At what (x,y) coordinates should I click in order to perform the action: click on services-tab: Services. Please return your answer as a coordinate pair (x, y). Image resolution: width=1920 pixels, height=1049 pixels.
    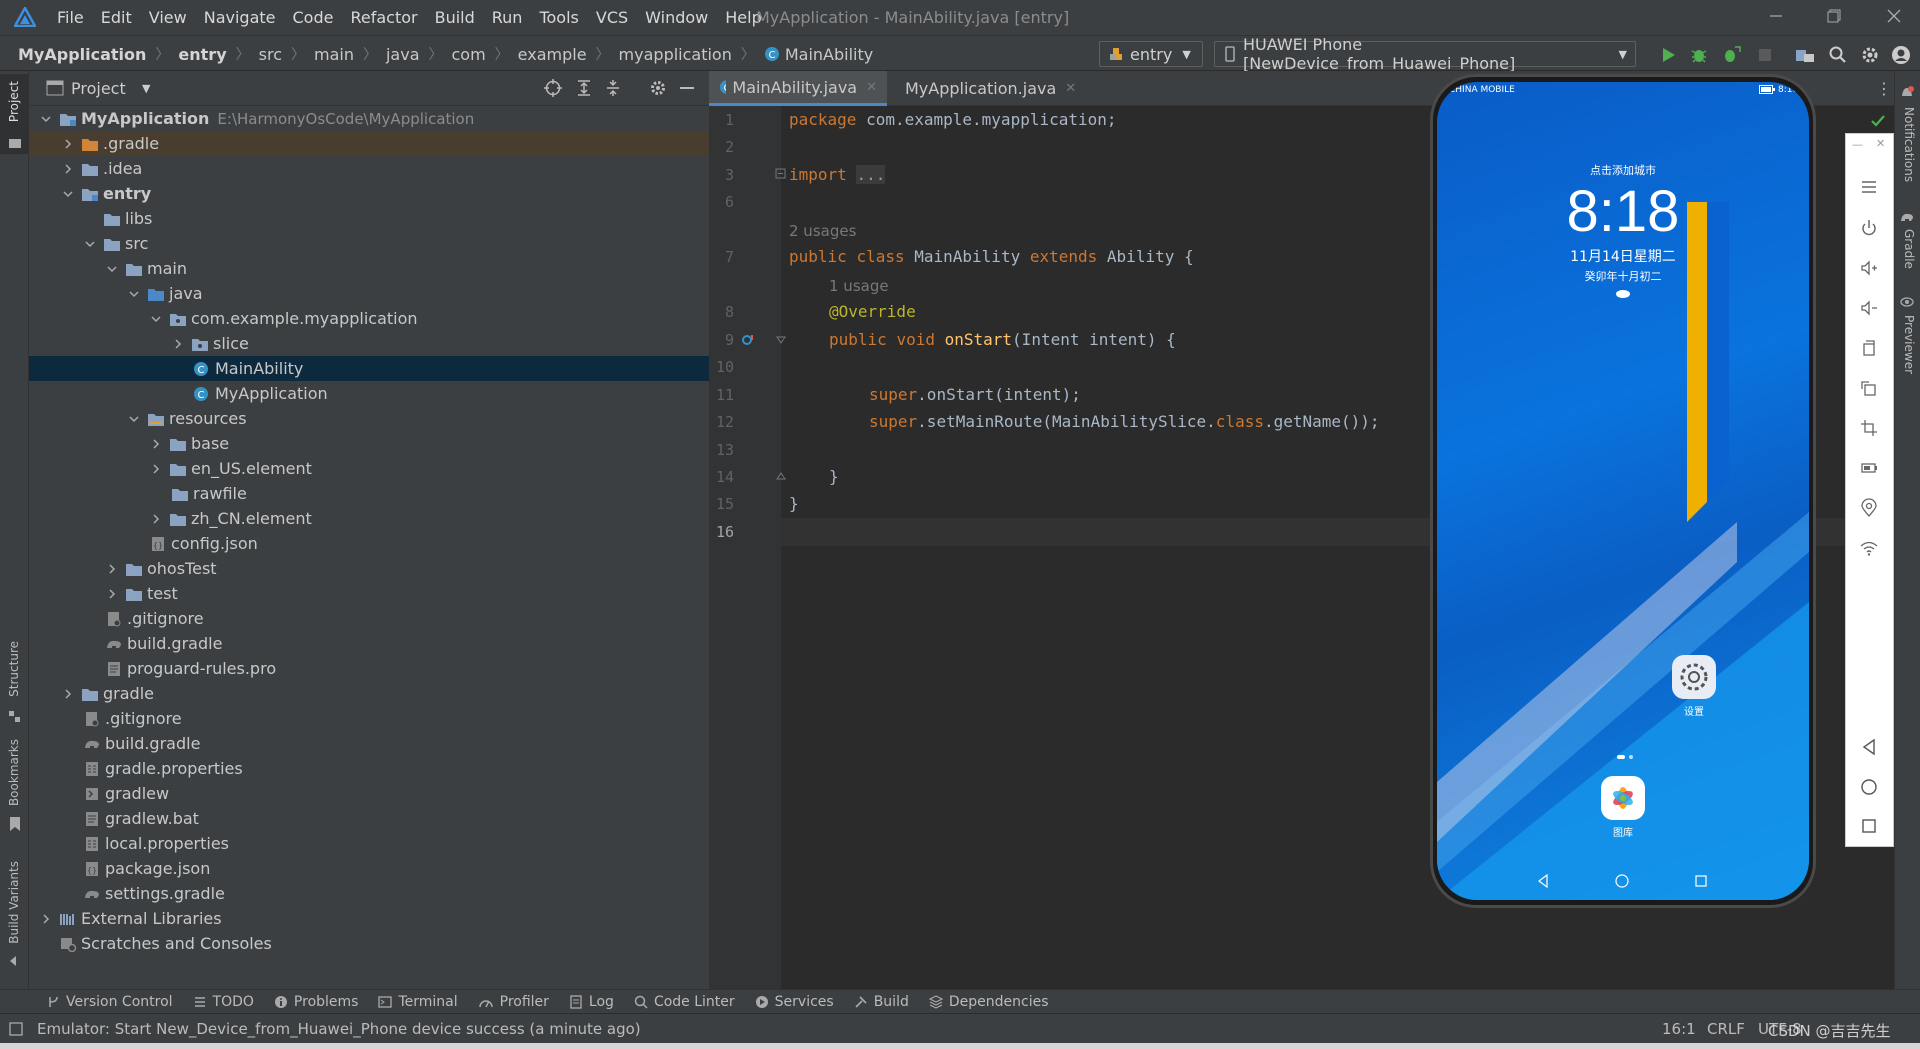
    Looking at the image, I should click on (794, 1002).